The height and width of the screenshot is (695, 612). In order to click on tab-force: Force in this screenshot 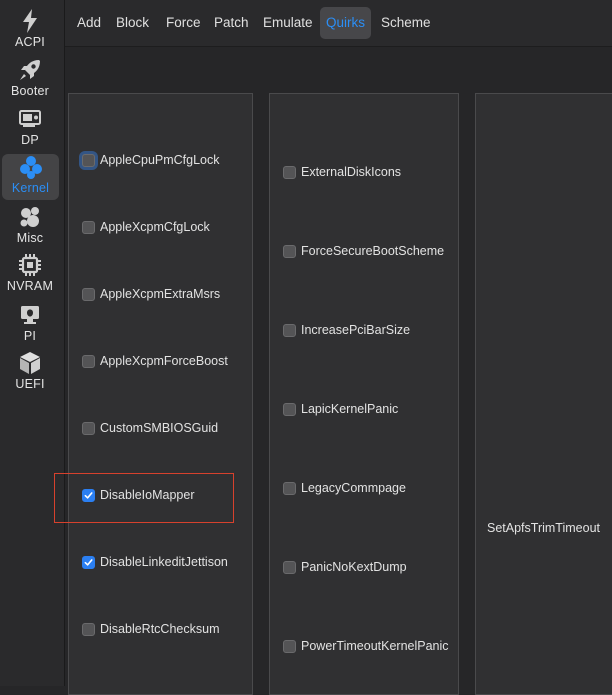, I will do `click(183, 23)`.